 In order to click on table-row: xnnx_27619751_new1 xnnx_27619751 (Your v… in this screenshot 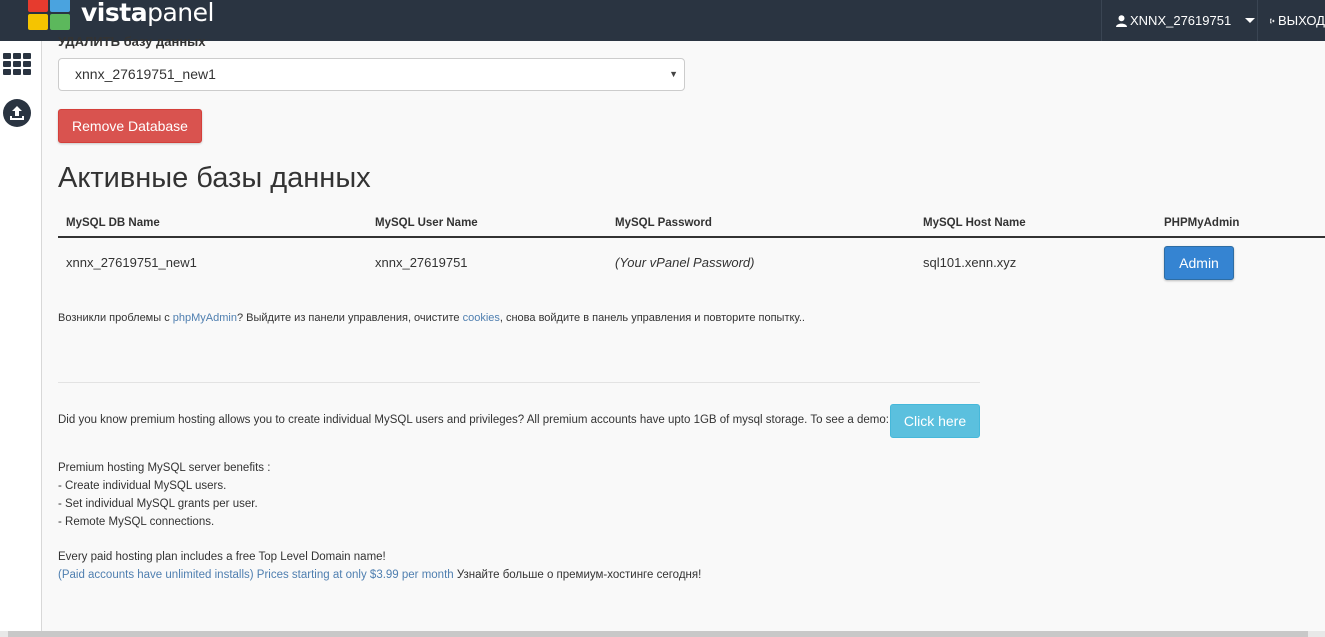, I will do `click(691, 262)`.